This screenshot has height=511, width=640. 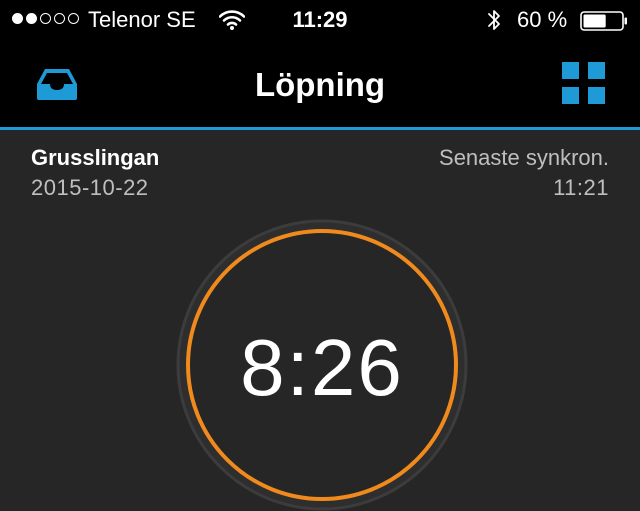 What do you see at coordinates (581, 187) in the screenshot?
I see `last-sync-time: 11:21` at bounding box center [581, 187].